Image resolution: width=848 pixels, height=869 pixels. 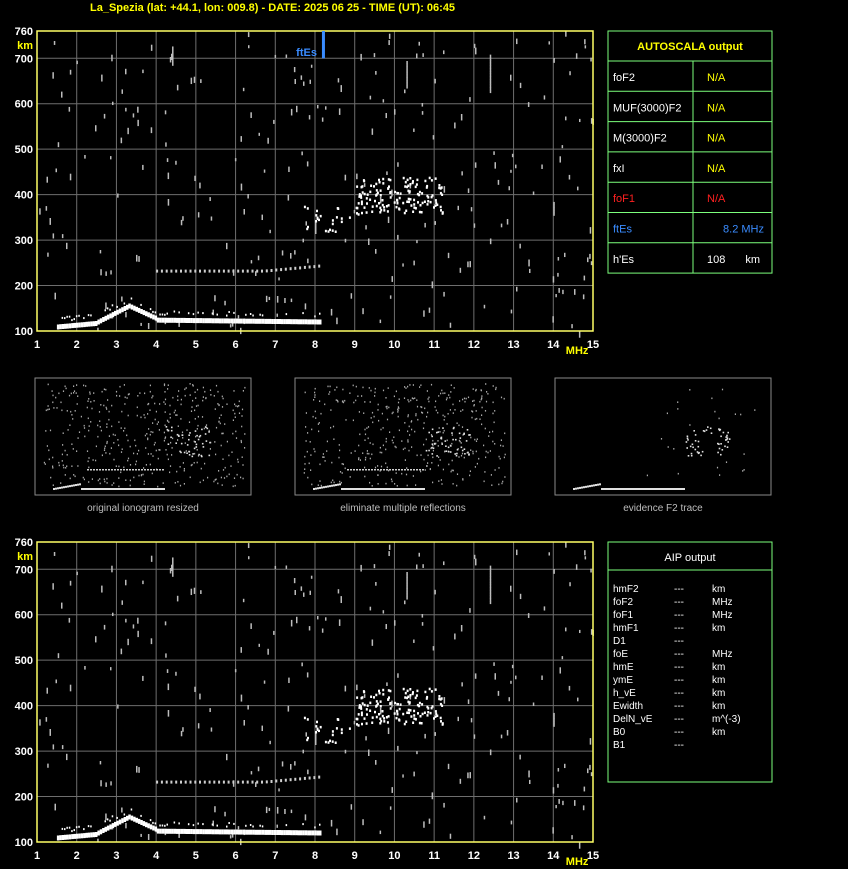 What do you see at coordinates (679, 745) in the screenshot?
I see `aip-param-value: ---` at bounding box center [679, 745].